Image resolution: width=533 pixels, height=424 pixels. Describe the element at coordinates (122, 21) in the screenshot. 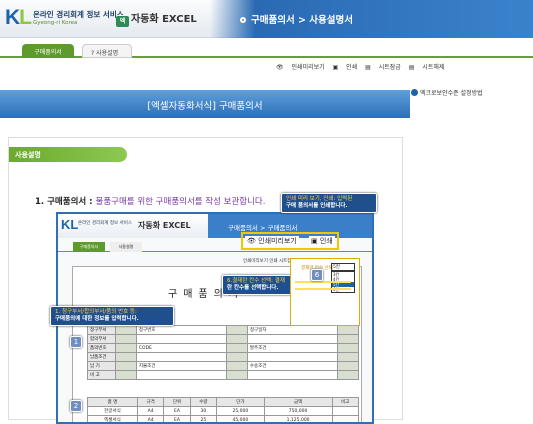

I see `excel-icon: 엑` at that location.